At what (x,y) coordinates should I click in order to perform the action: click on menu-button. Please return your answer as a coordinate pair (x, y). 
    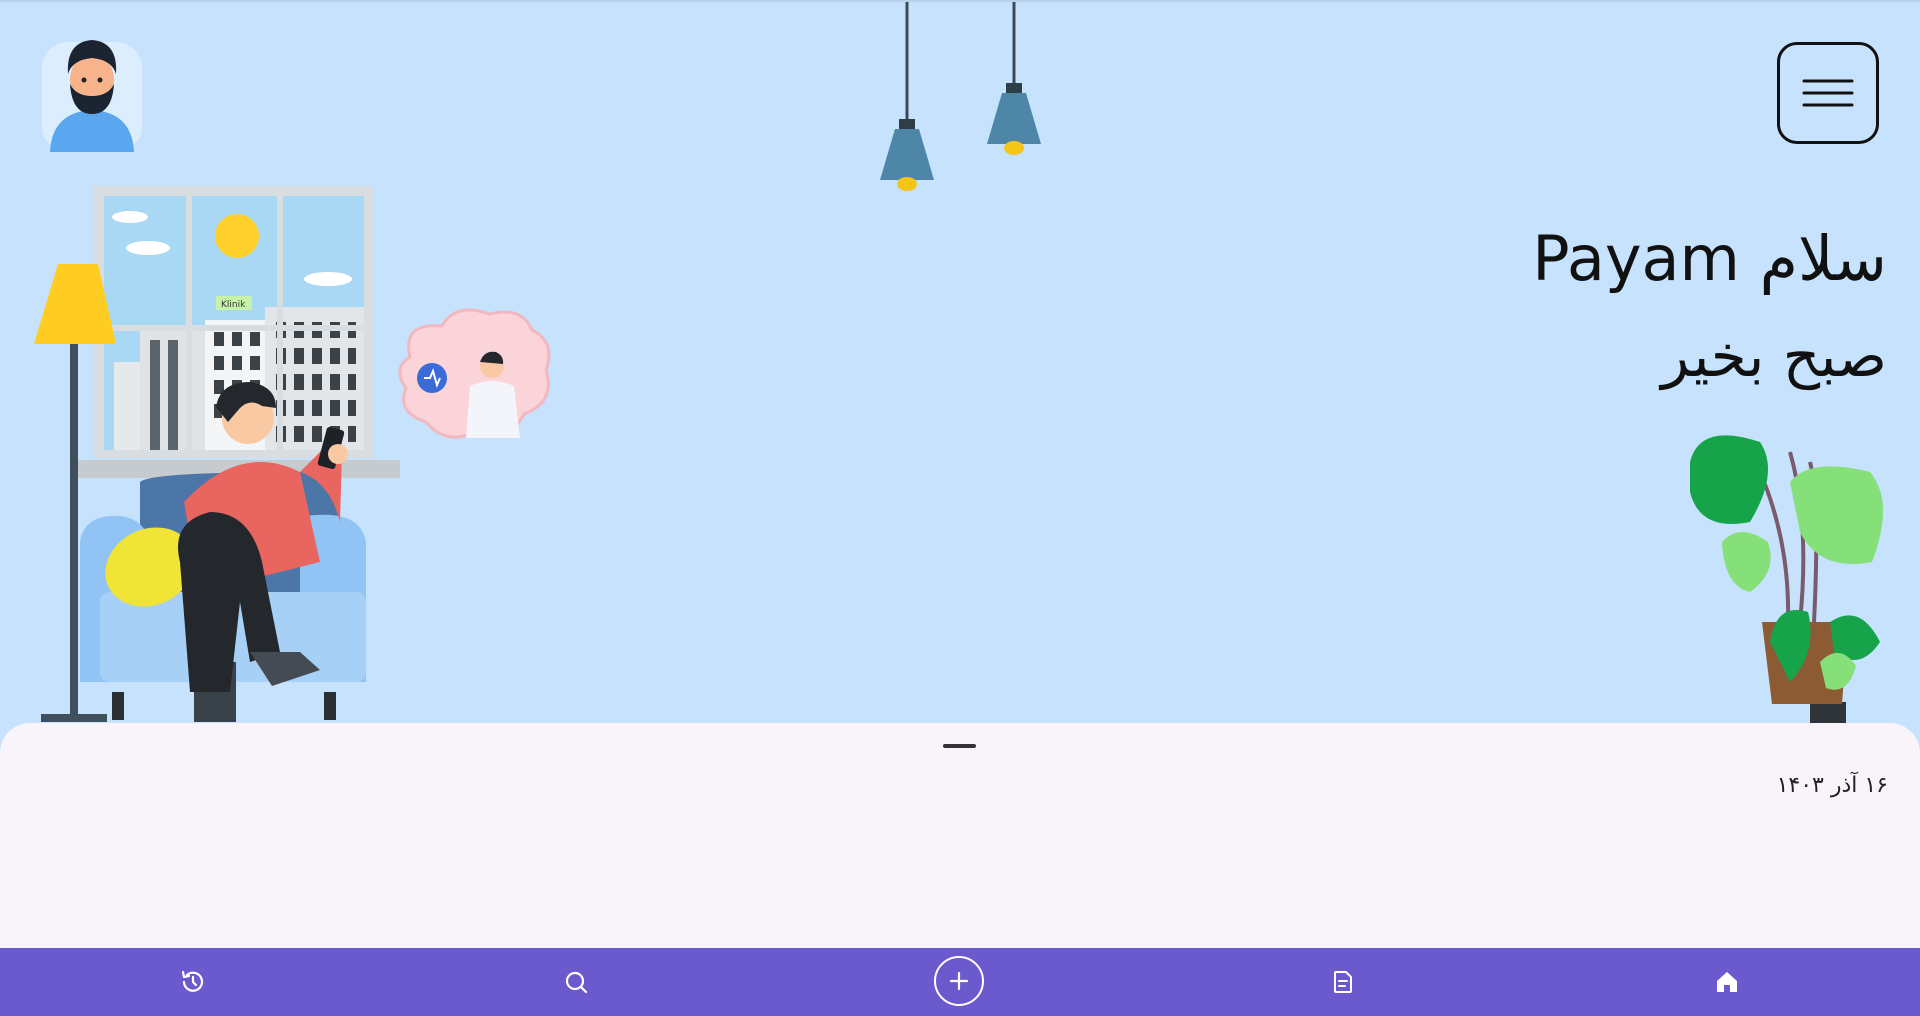
    Looking at the image, I should click on (1828, 93).